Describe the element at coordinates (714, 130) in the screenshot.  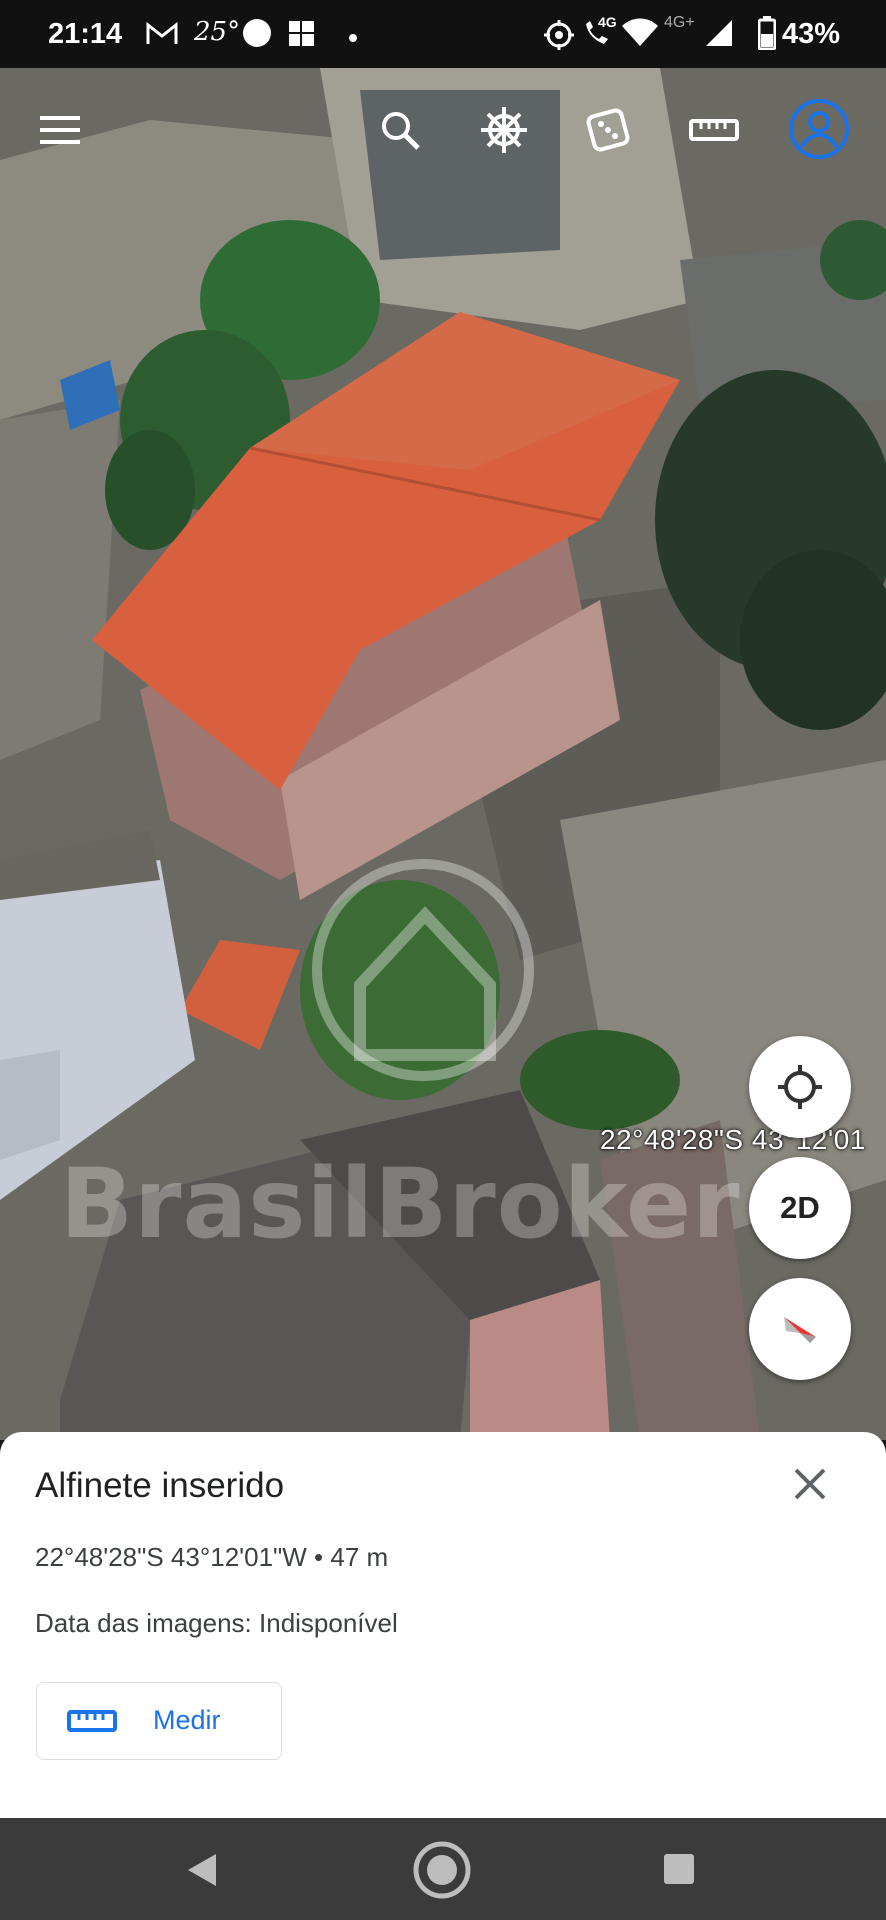
I see `measure-ruler-icon` at that location.